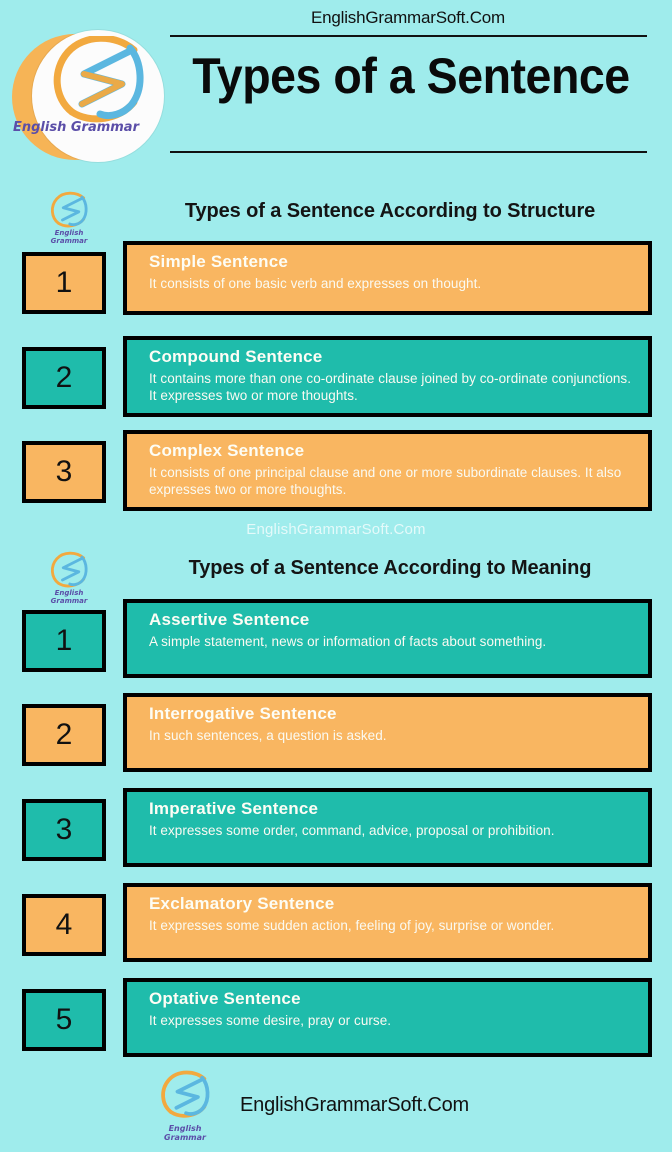  What do you see at coordinates (242, 903) in the screenshot?
I see `meaning-row-4-title: Exclamatory Sentence` at bounding box center [242, 903].